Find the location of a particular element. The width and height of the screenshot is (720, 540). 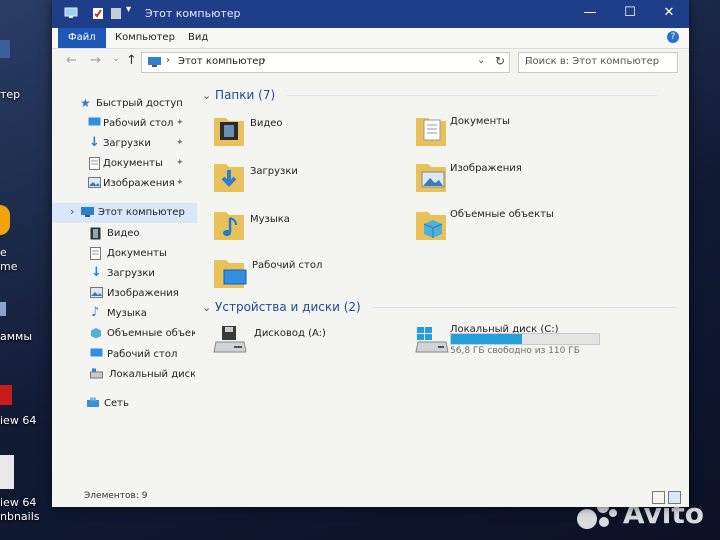

sidebar-item-pictures: Изображения ✦ is located at coordinates (124, 184).